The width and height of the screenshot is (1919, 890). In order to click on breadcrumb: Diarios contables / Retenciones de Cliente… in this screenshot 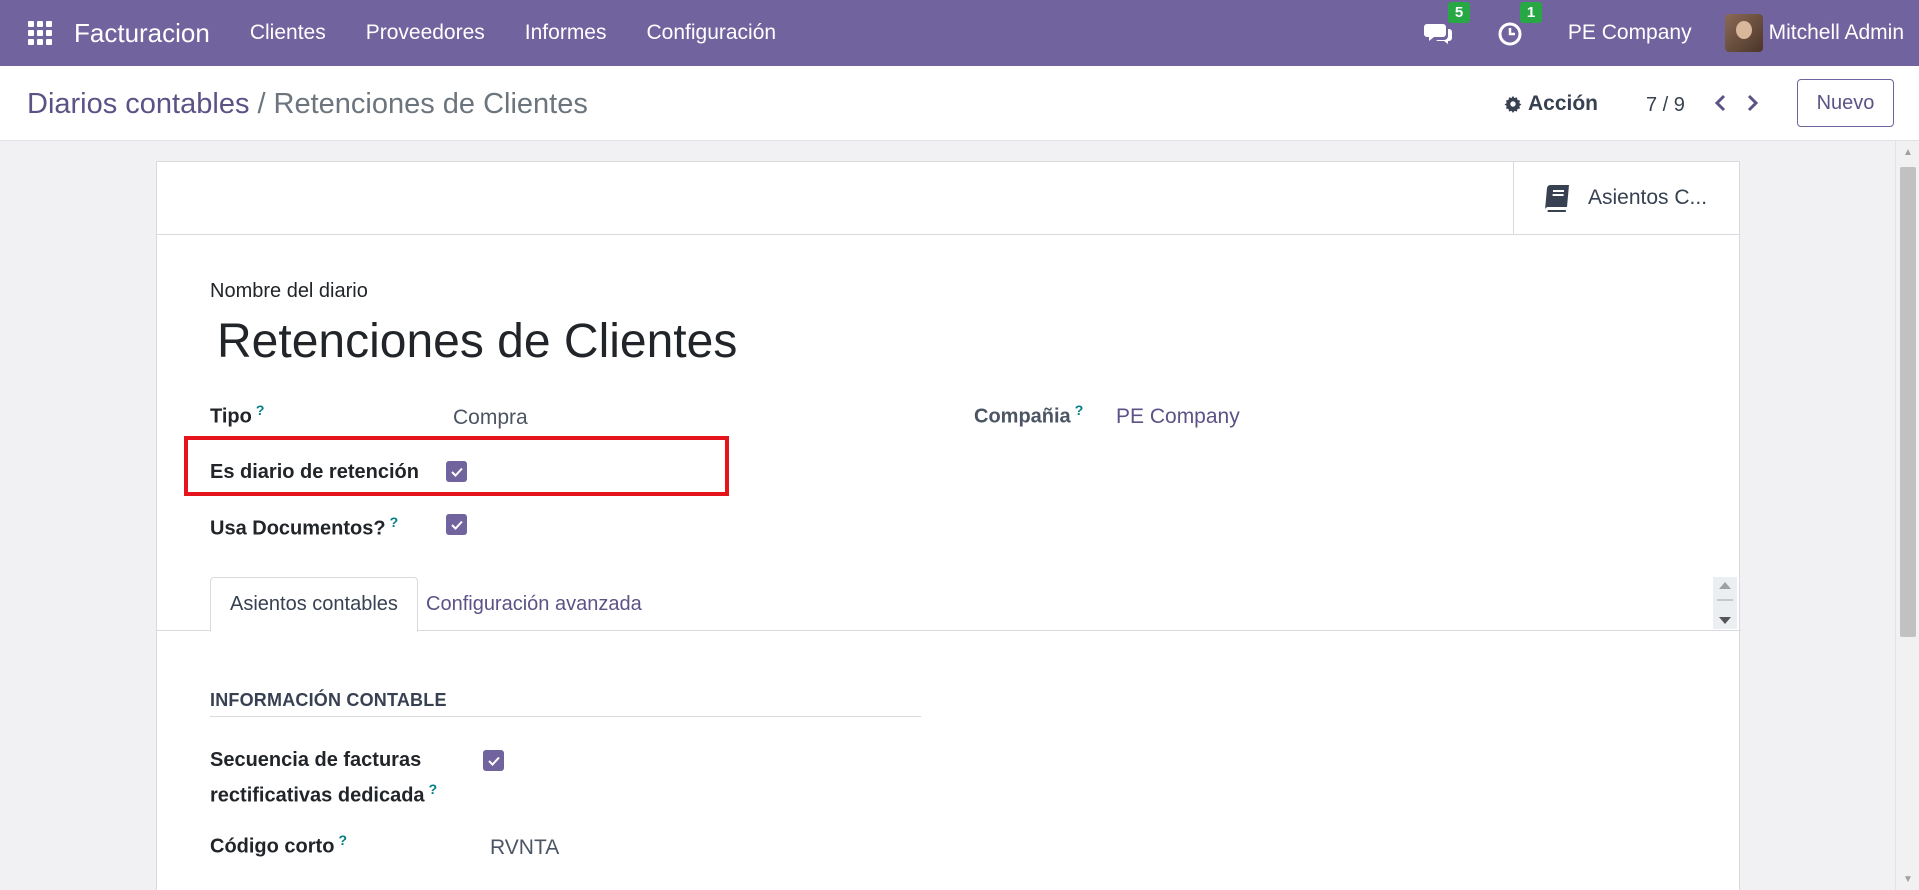, I will do `click(307, 104)`.